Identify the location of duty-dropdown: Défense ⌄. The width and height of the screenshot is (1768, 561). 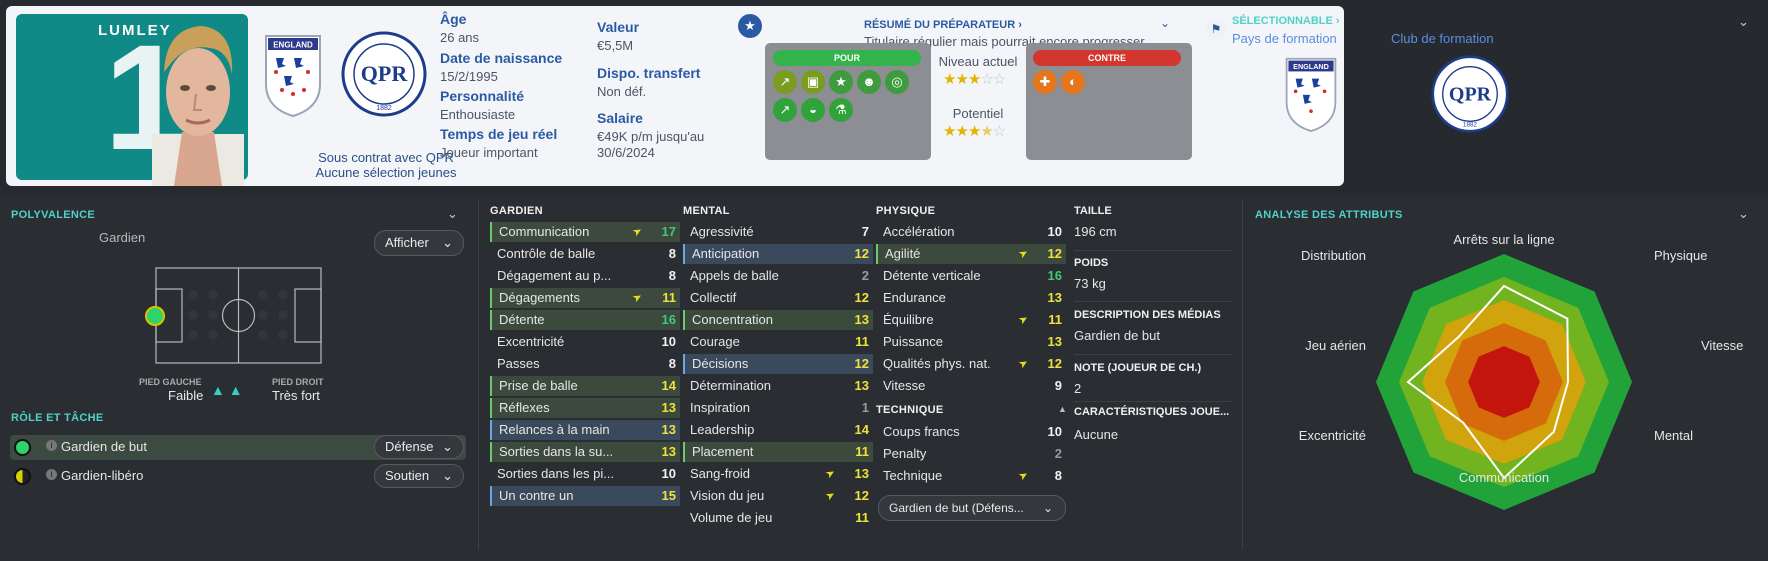
(419, 447).